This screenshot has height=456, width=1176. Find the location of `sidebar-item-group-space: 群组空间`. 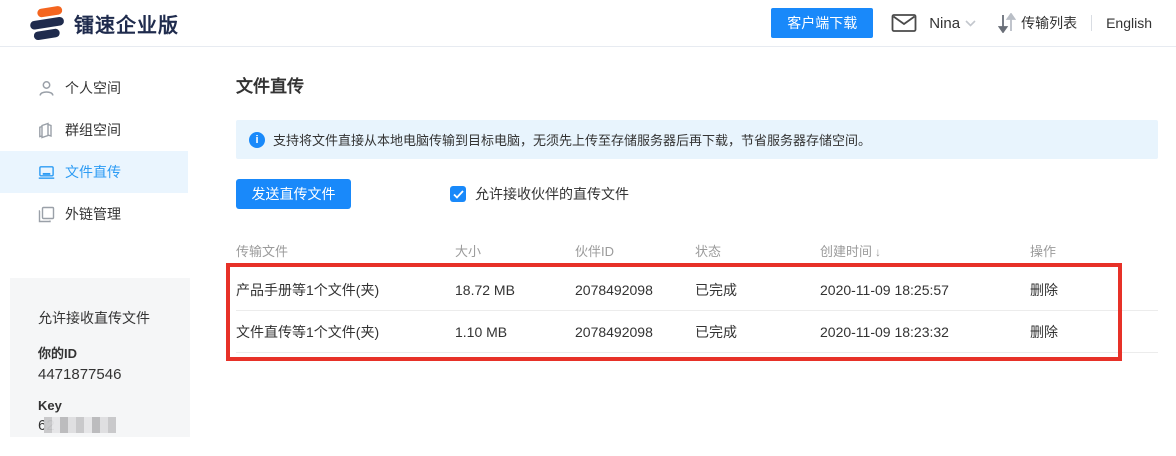

sidebar-item-group-space: 群组空间 is located at coordinates (94, 130).